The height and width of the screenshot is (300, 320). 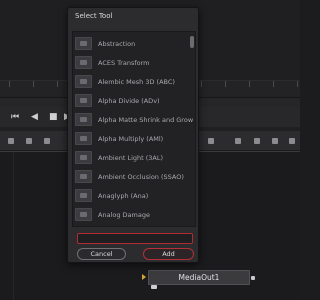 I want to click on tool-list-item: Alpha Divide (ADv), so click(x=132, y=101).